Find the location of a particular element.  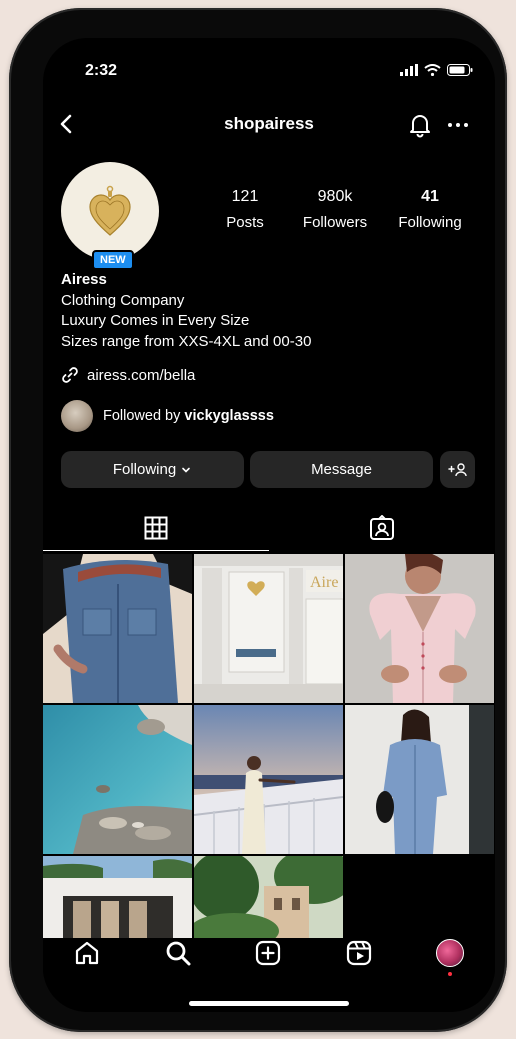

bottom-navigation is located at coordinates (269, 958).